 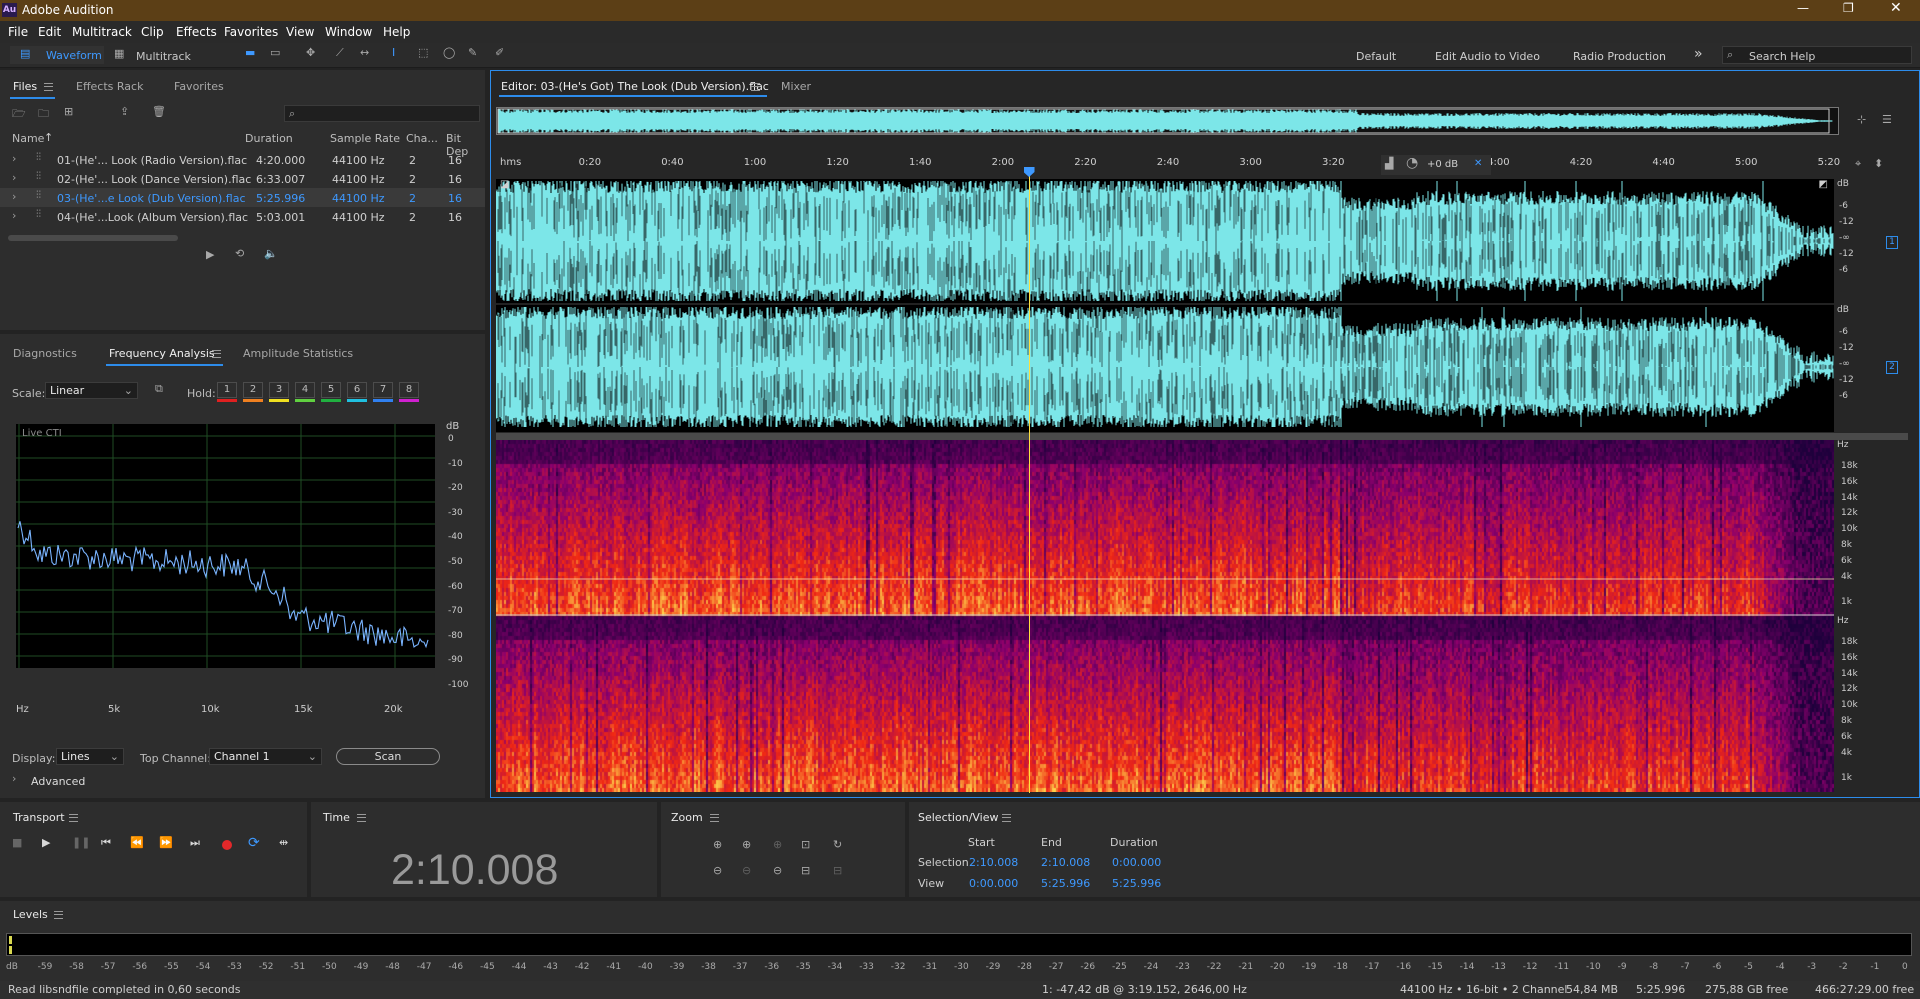 I want to click on waveform-spectral-divider, so click(x=1202, y=436).